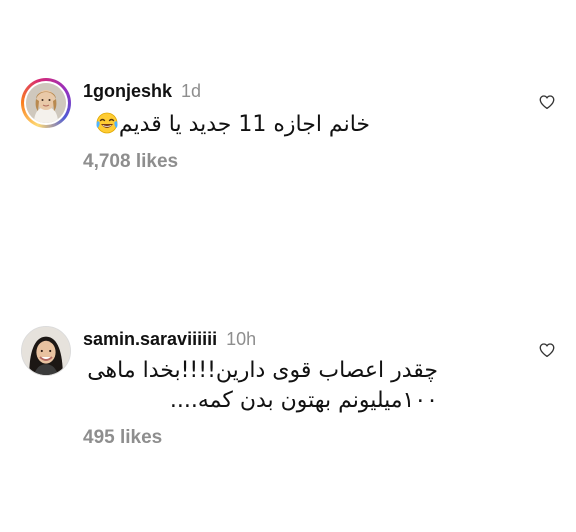 Image resolution: width=576 pixels, height=532 pixels. Describe the element at coordinates (127, 91) in the screenshot. I see `username: 1gonjeshk` at that location.